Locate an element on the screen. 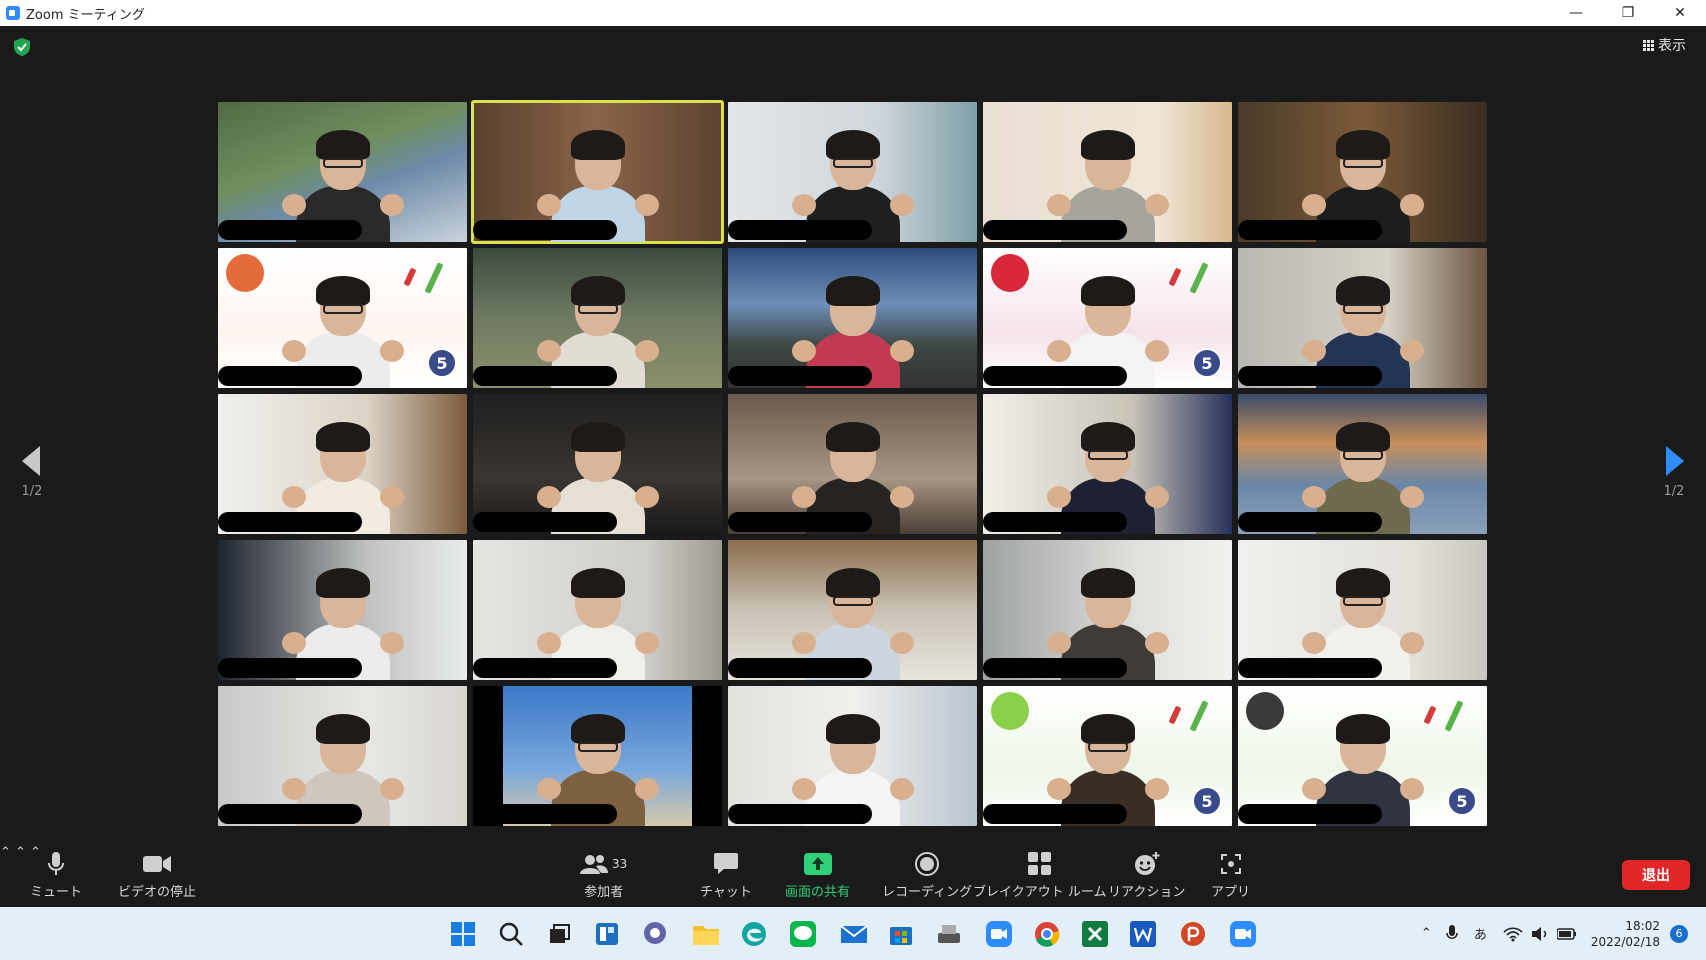 This screenshot has height=960, width=1706. search-icon is located at coordinates (511, 934).